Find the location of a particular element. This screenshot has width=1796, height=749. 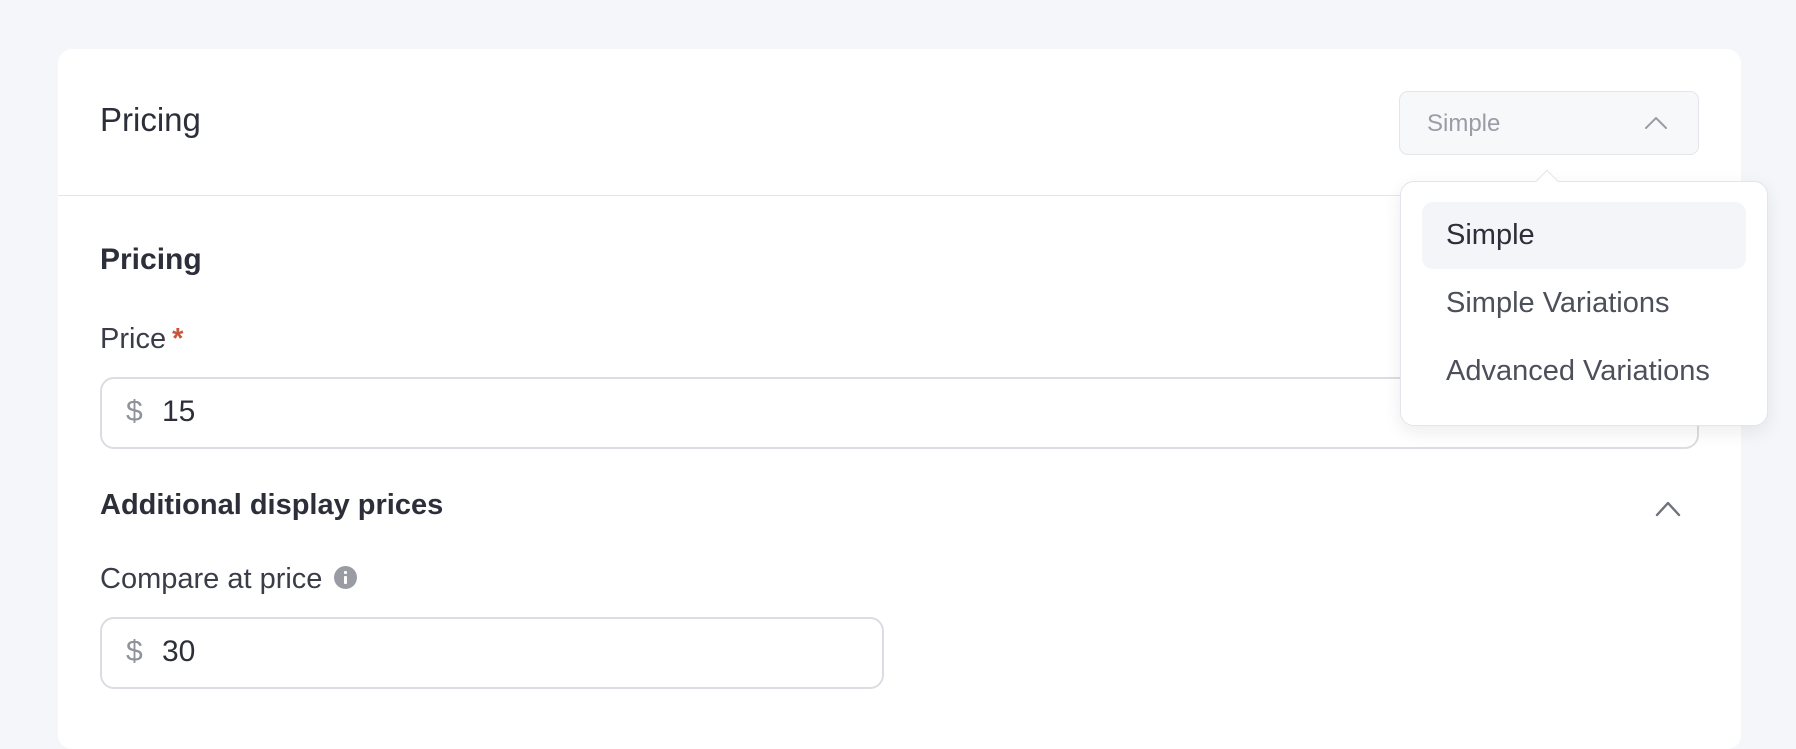

dropdown-option-simple-variations: Simple Variations is located at coordinates (1584, 303).